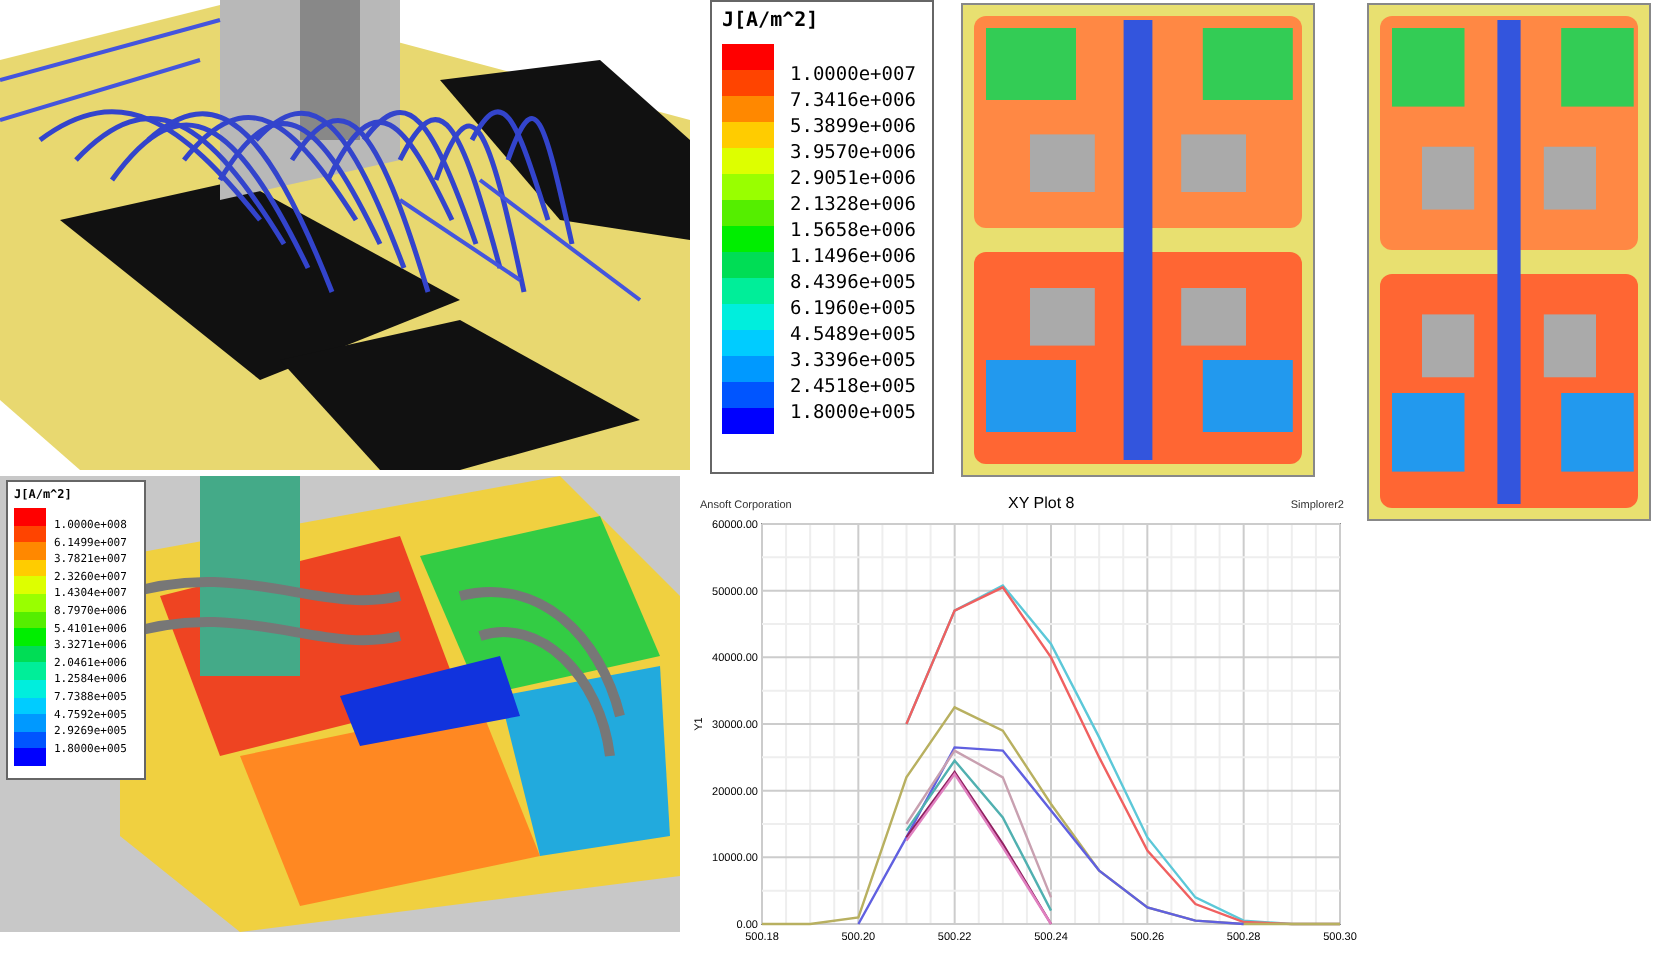  I want to click on legend-value: 3.3396e+005, so click(853, 361).